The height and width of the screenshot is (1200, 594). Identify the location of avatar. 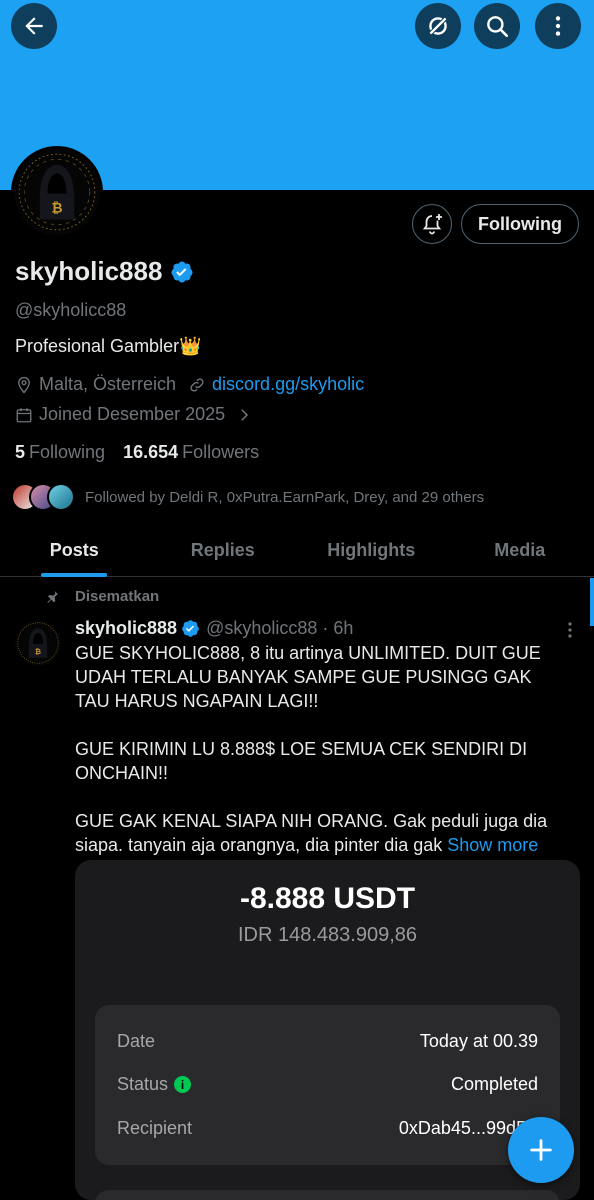
(61, 497).